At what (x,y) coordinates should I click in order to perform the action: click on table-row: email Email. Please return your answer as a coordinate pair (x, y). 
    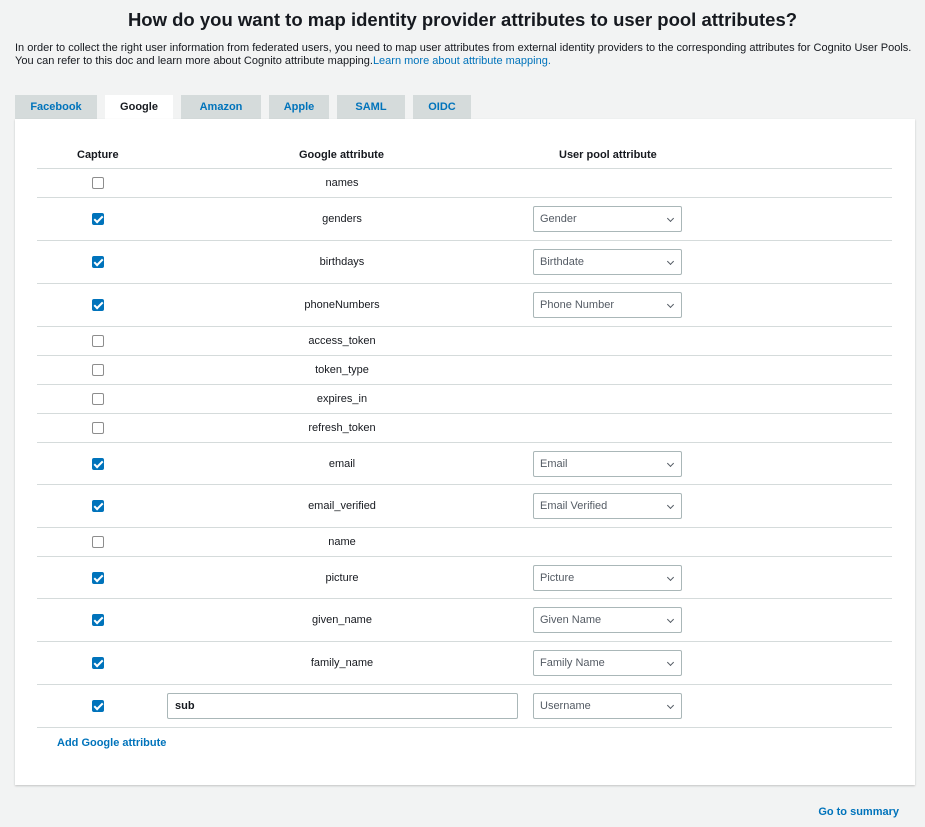
    Looking at the image, I should click on (464, 464).